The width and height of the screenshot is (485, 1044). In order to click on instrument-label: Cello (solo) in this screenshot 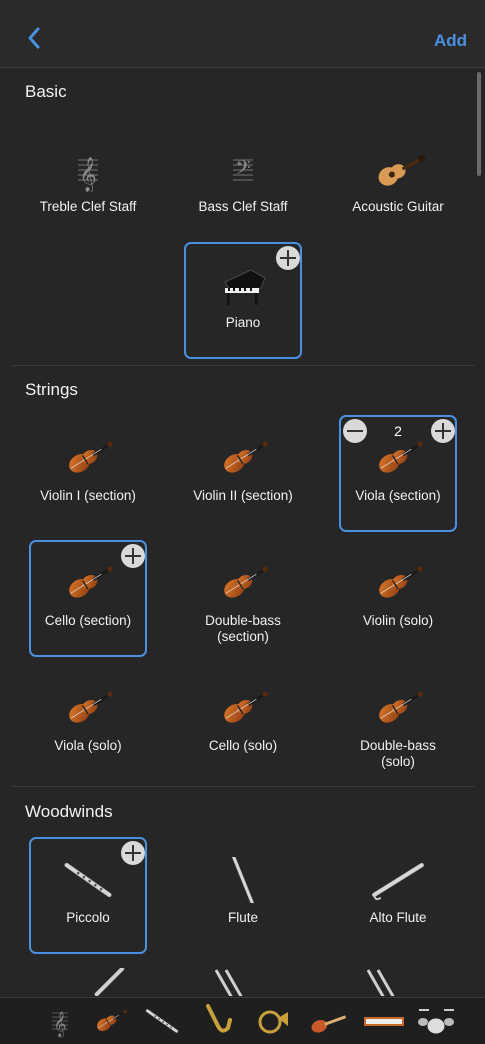, I will do `click(243, 745)`.